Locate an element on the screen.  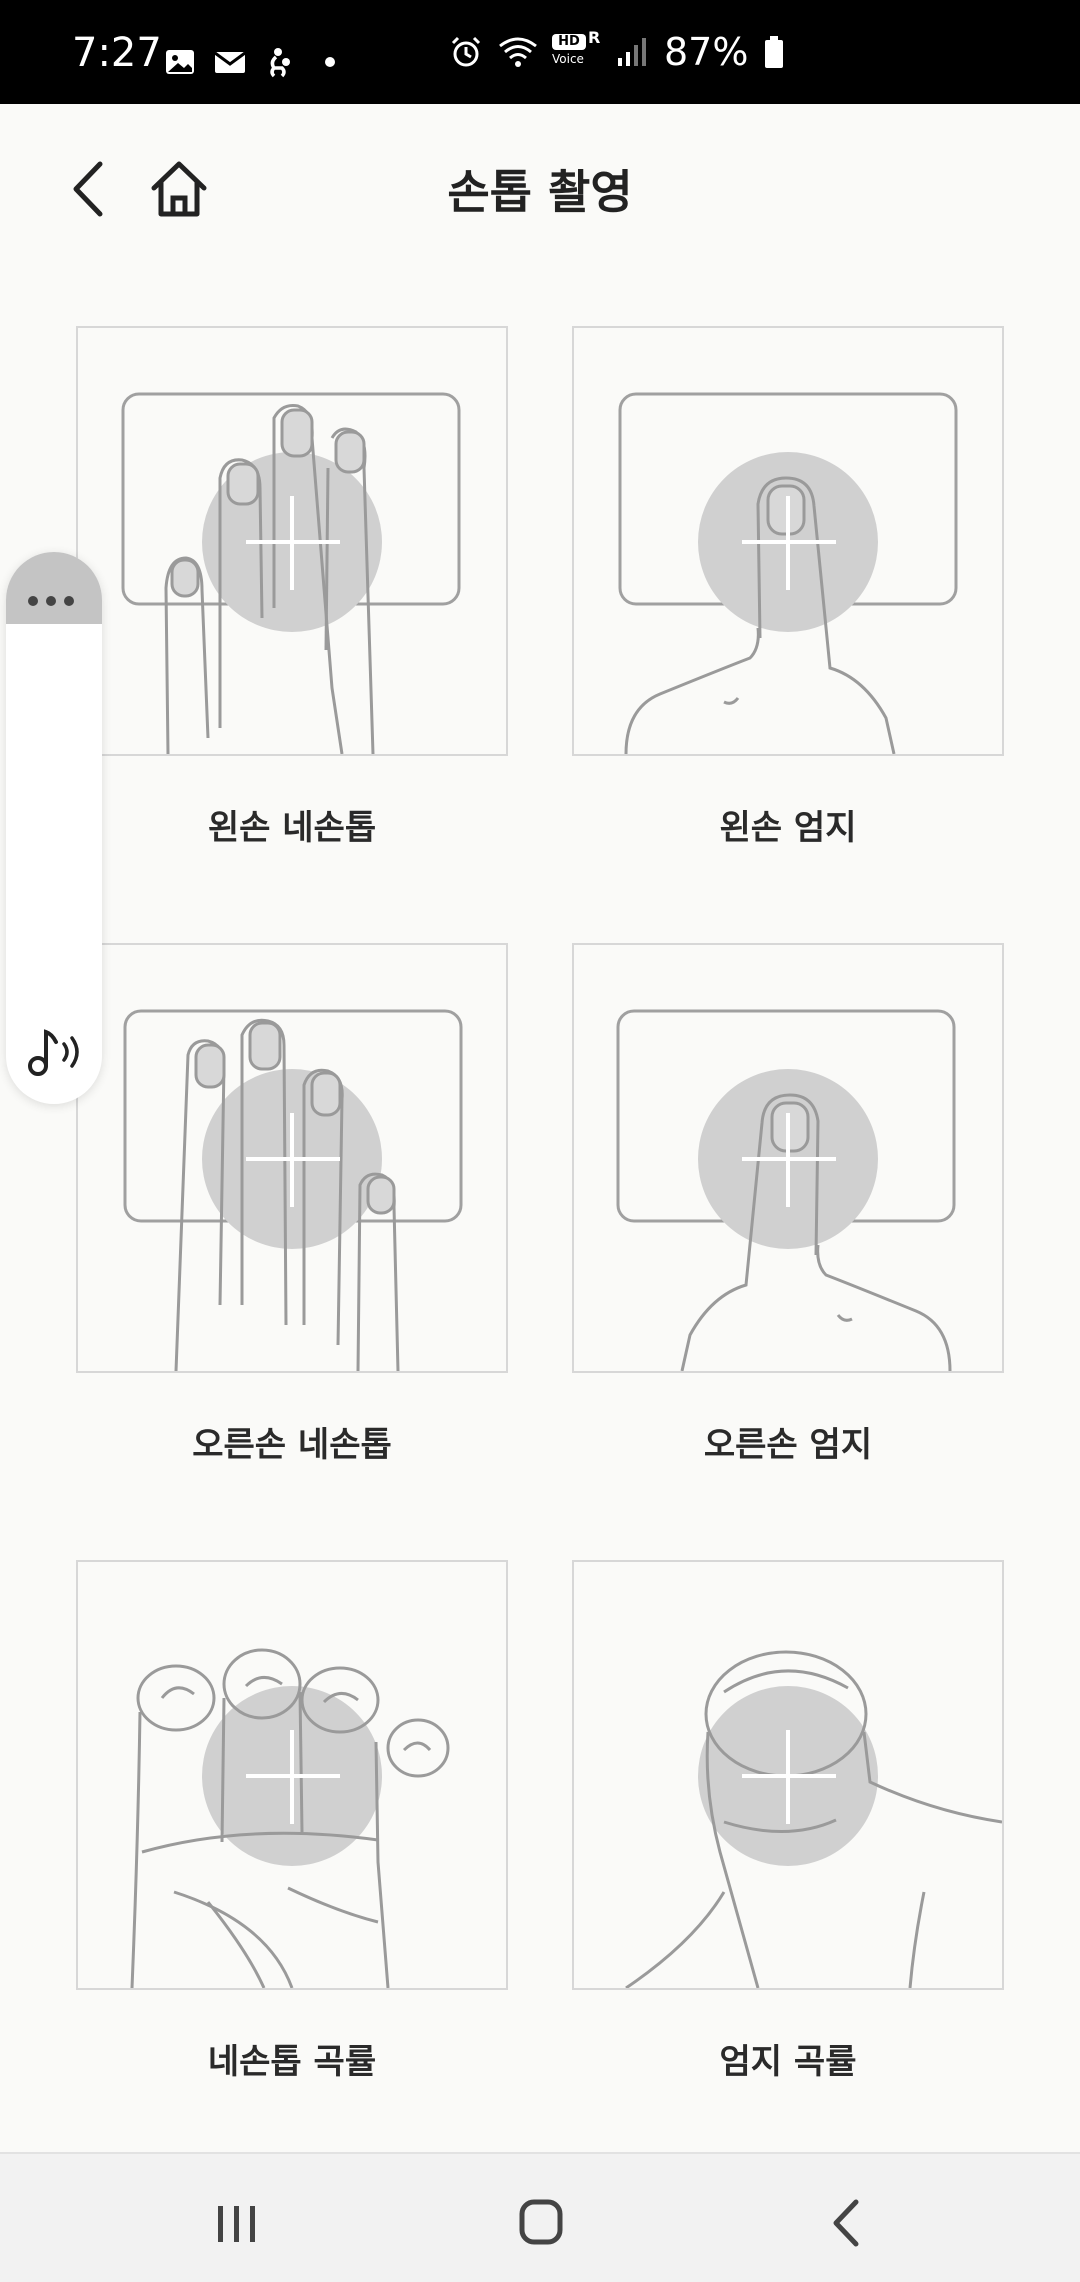
system-nav-bar is located at coordinates (540, 2217).